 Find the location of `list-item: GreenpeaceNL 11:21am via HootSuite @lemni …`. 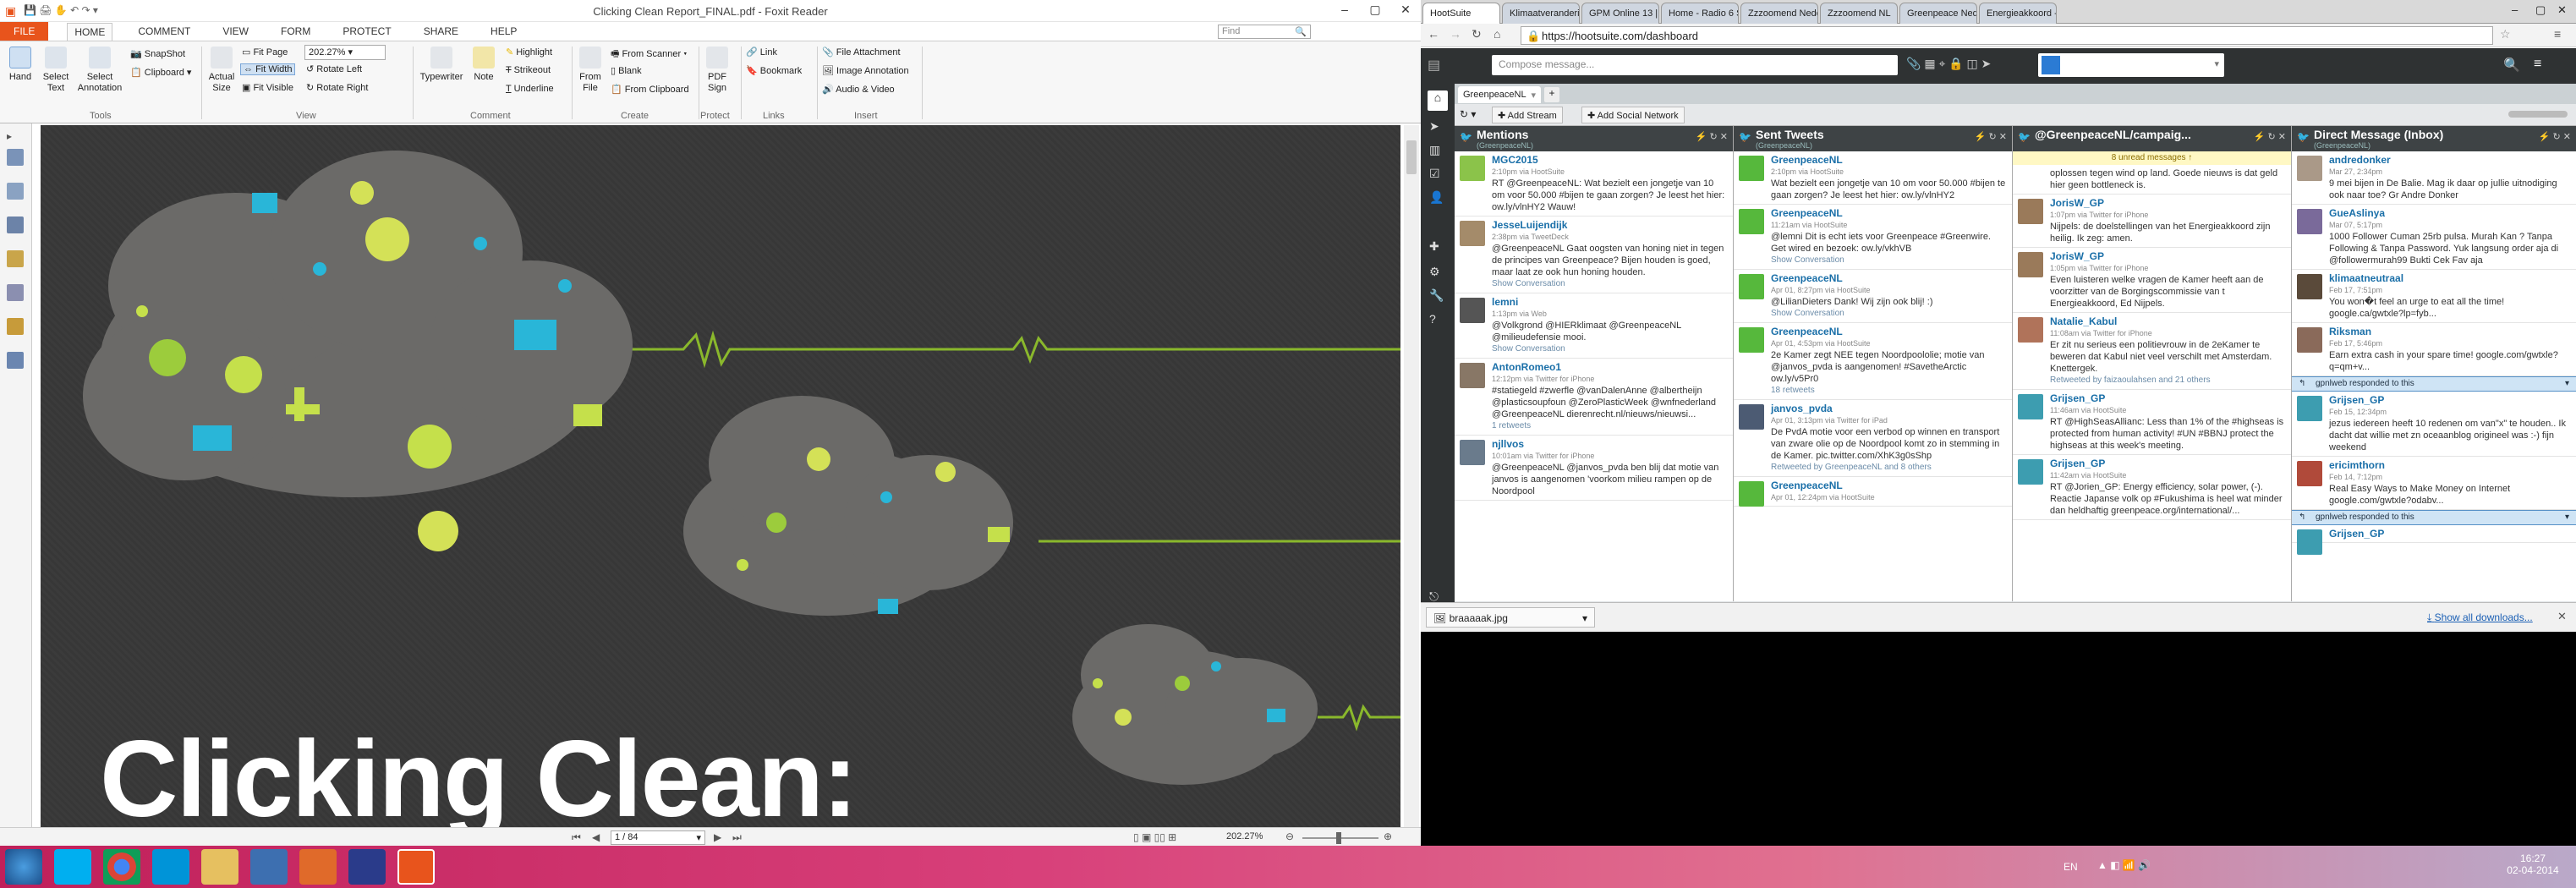

list-item: GreenpeaceNL 11:21am via HootSuite @lemni … is located at coordinates (1873, 238).